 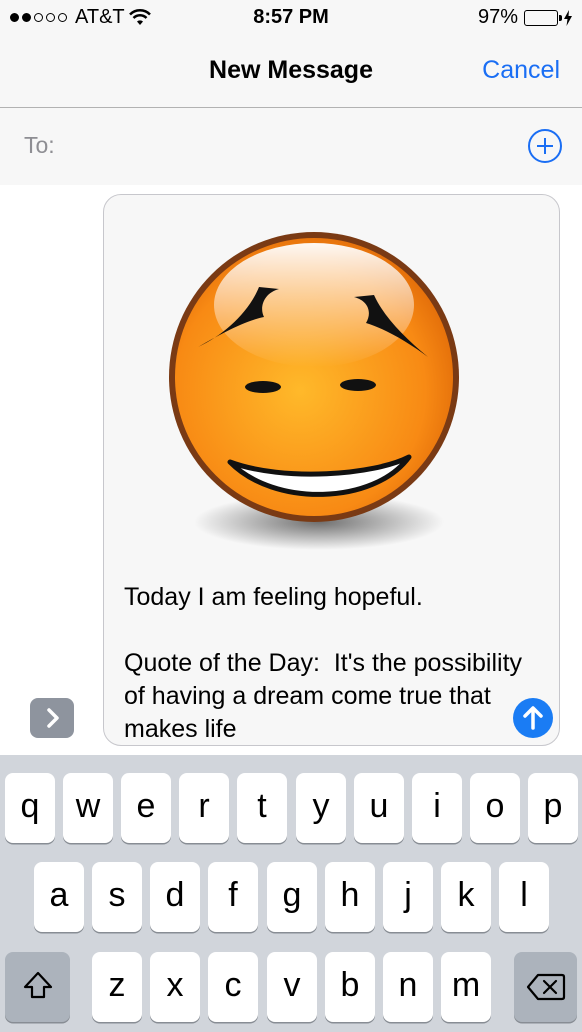 What do you see at coordinates (233, 897) in the screenshot?
I see `key-f: f` at bounding box center [233, 897].